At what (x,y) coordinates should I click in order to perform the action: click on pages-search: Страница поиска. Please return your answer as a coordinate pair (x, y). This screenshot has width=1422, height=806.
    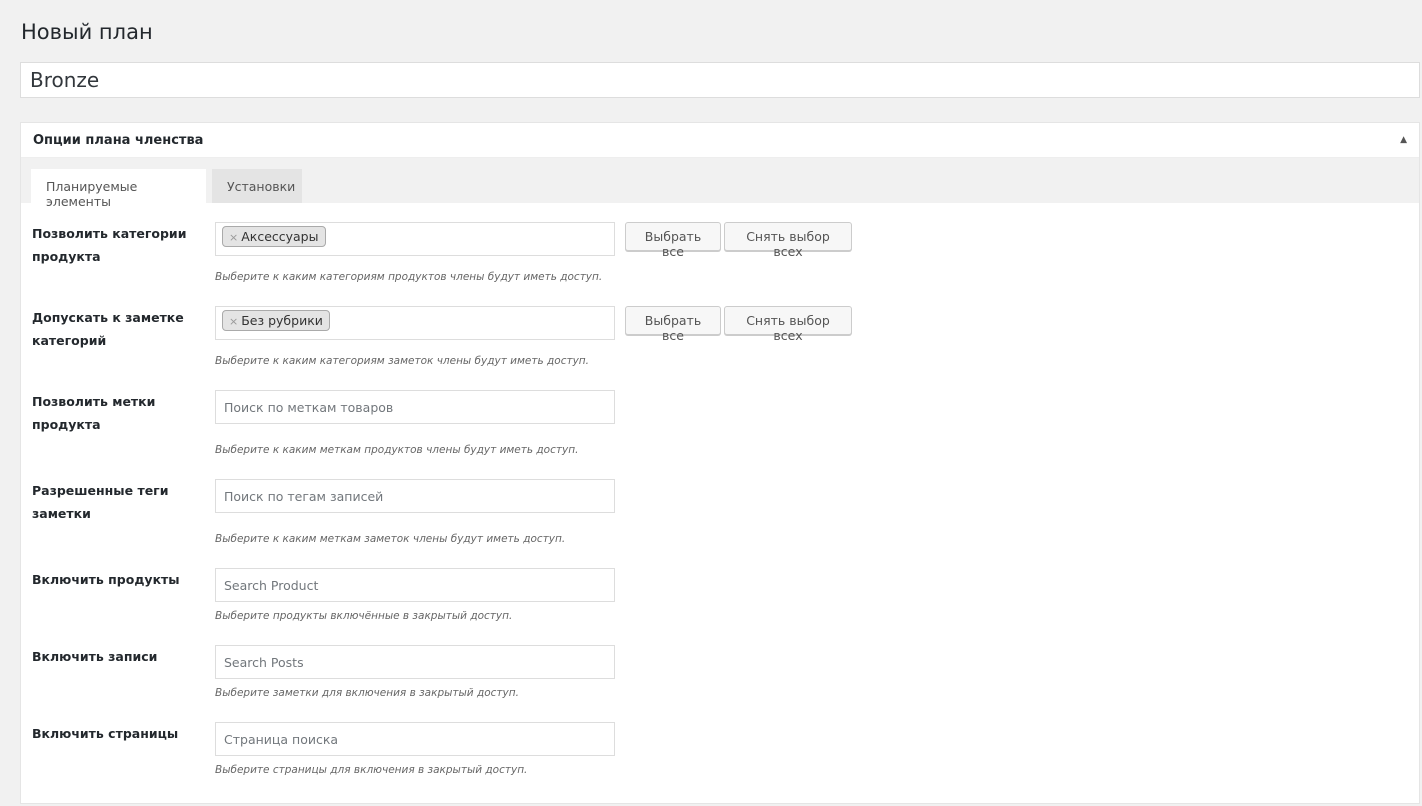
    Looking at the image, I should click on (415, 739).